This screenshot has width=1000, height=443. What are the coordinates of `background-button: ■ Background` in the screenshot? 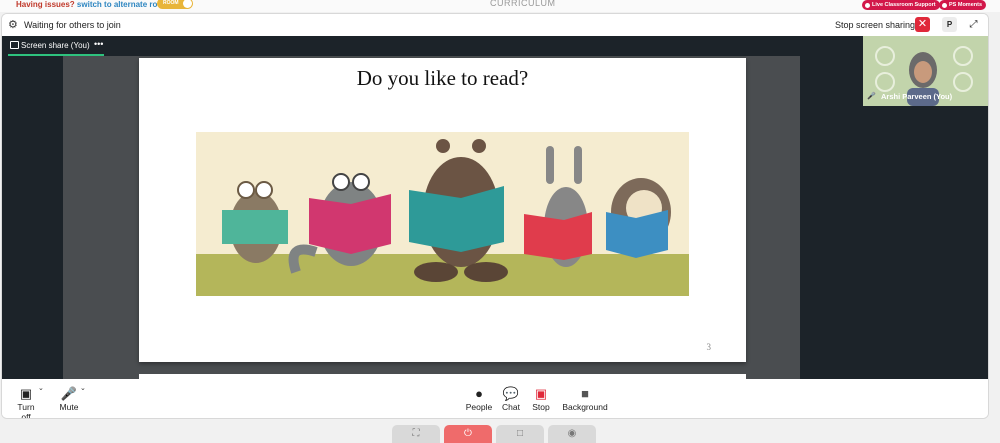 It's located at (585, 399).